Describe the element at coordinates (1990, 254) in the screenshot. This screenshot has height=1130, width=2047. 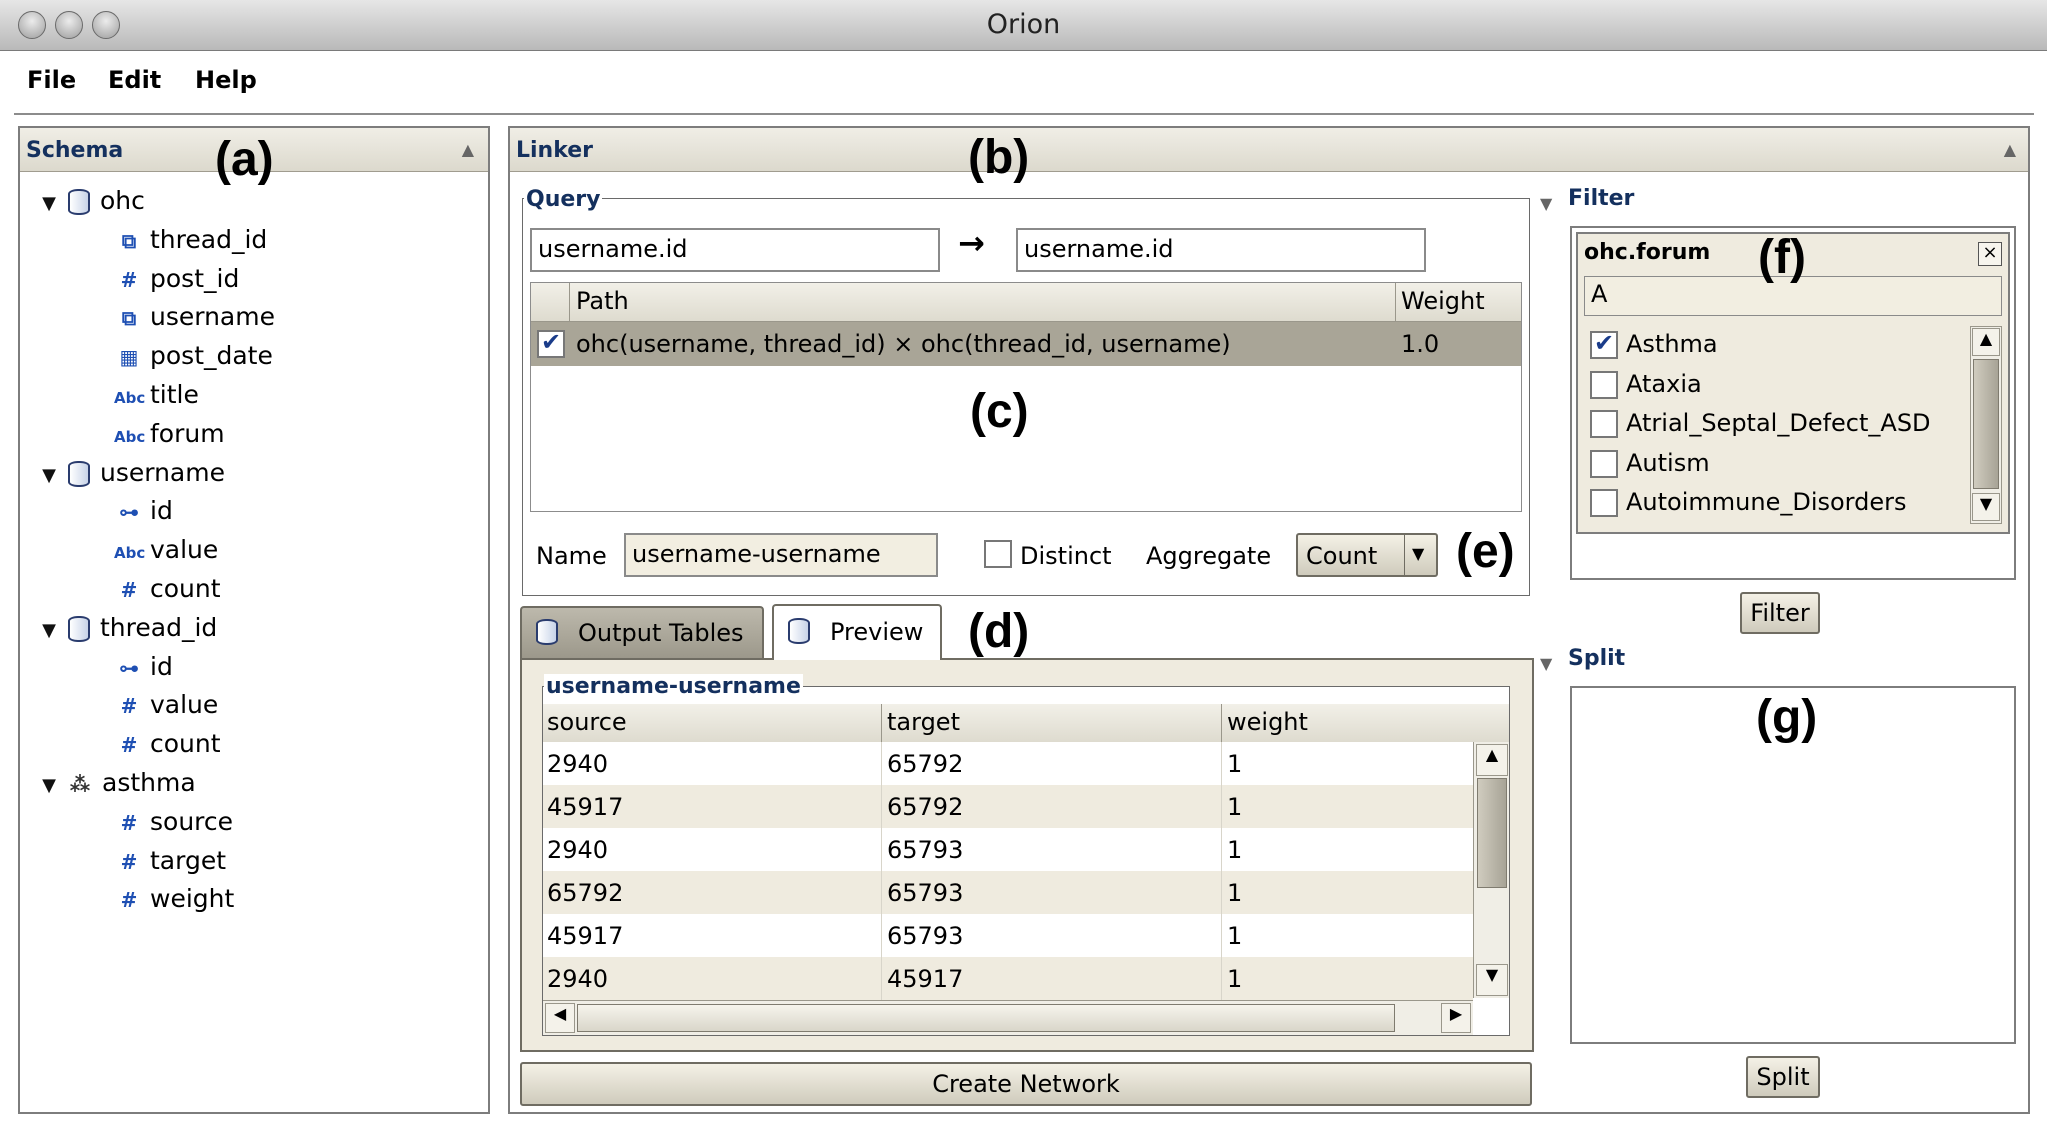
I see `close-icon: ×` at that location.